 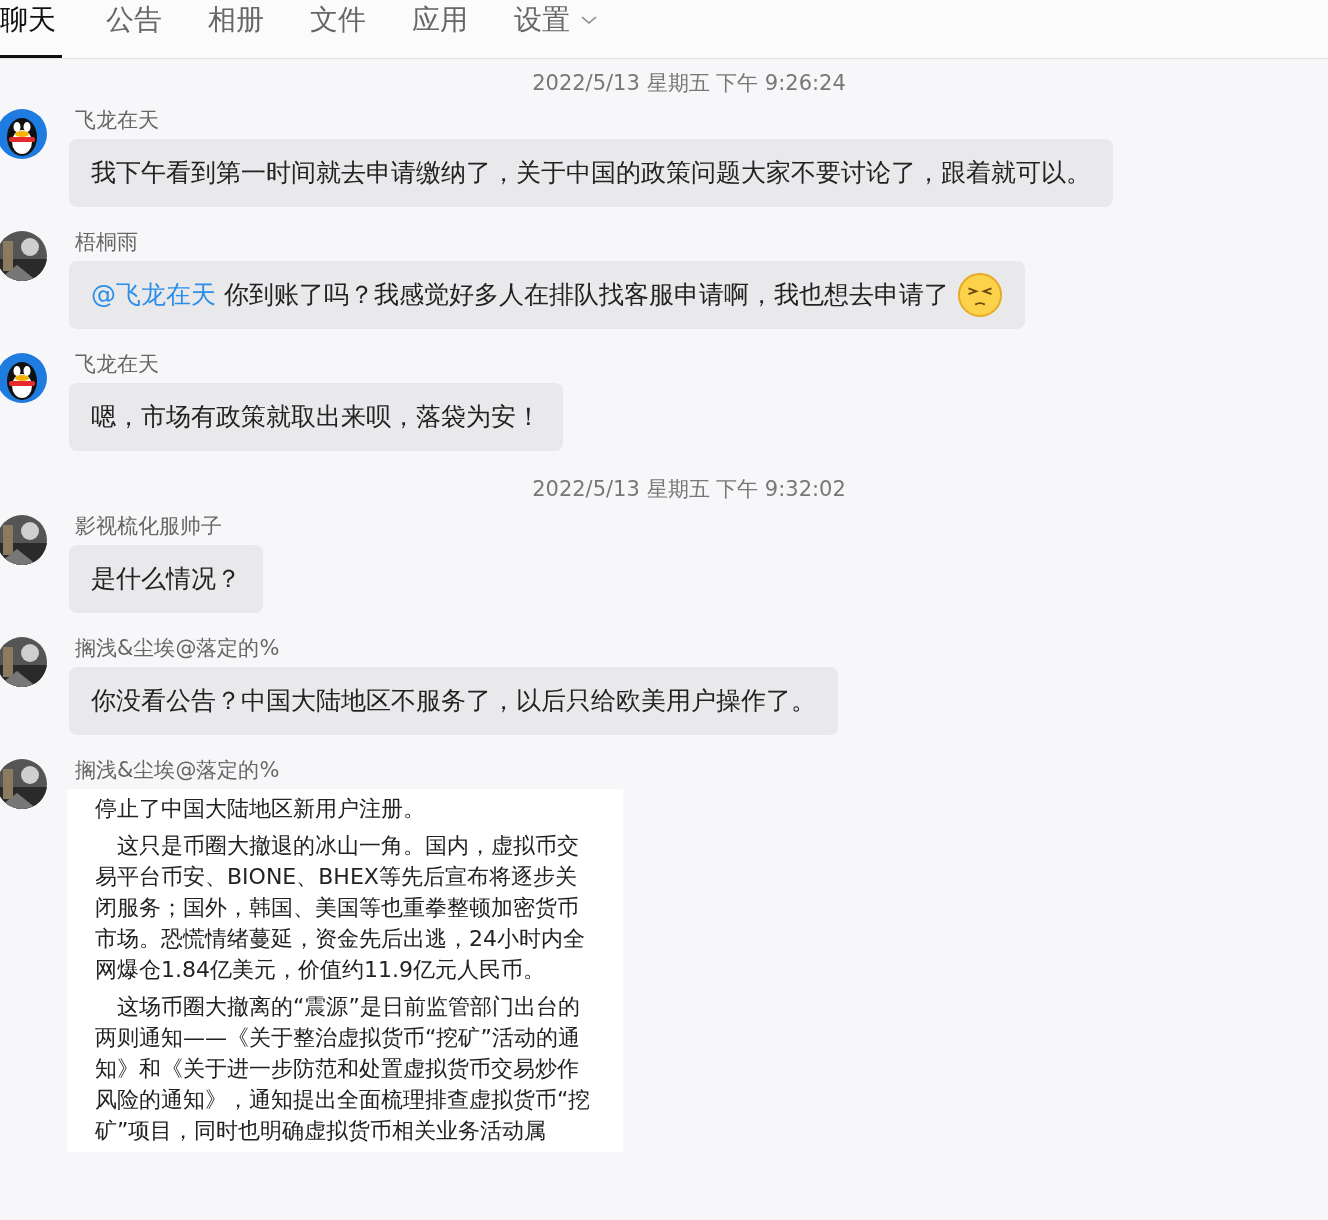 I want to click on tab: 聊天, so click(x=31, y=29).